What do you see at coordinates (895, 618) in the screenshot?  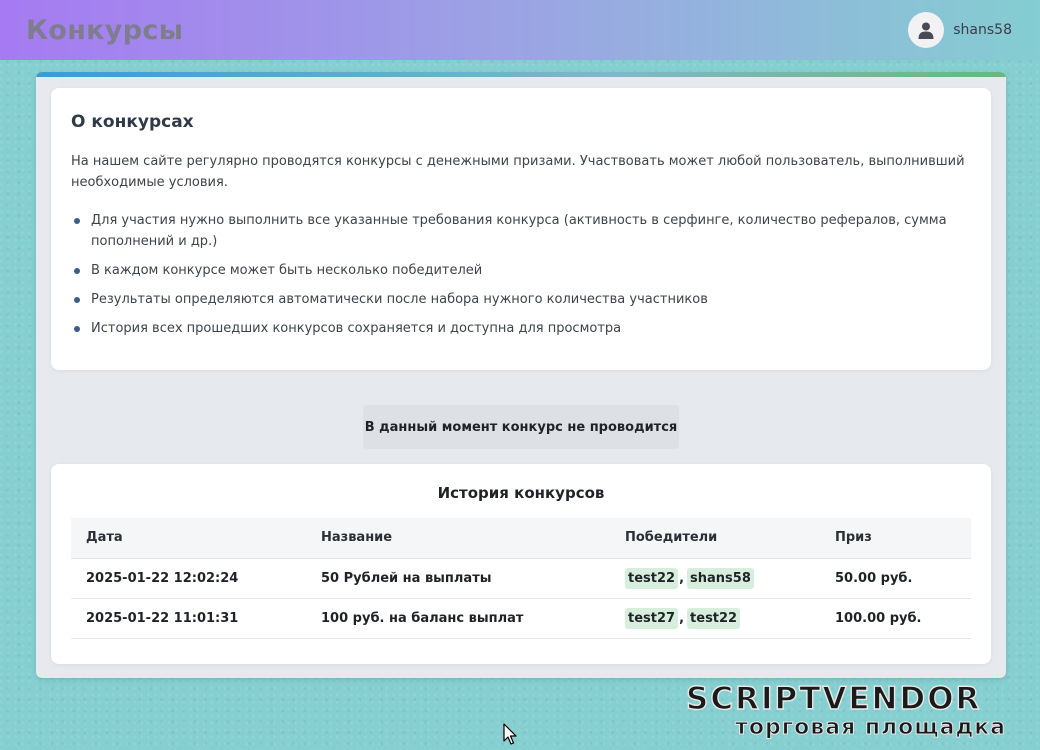 I see `contest-prize: 100.00 руб.` at bounding box center [895, 618].